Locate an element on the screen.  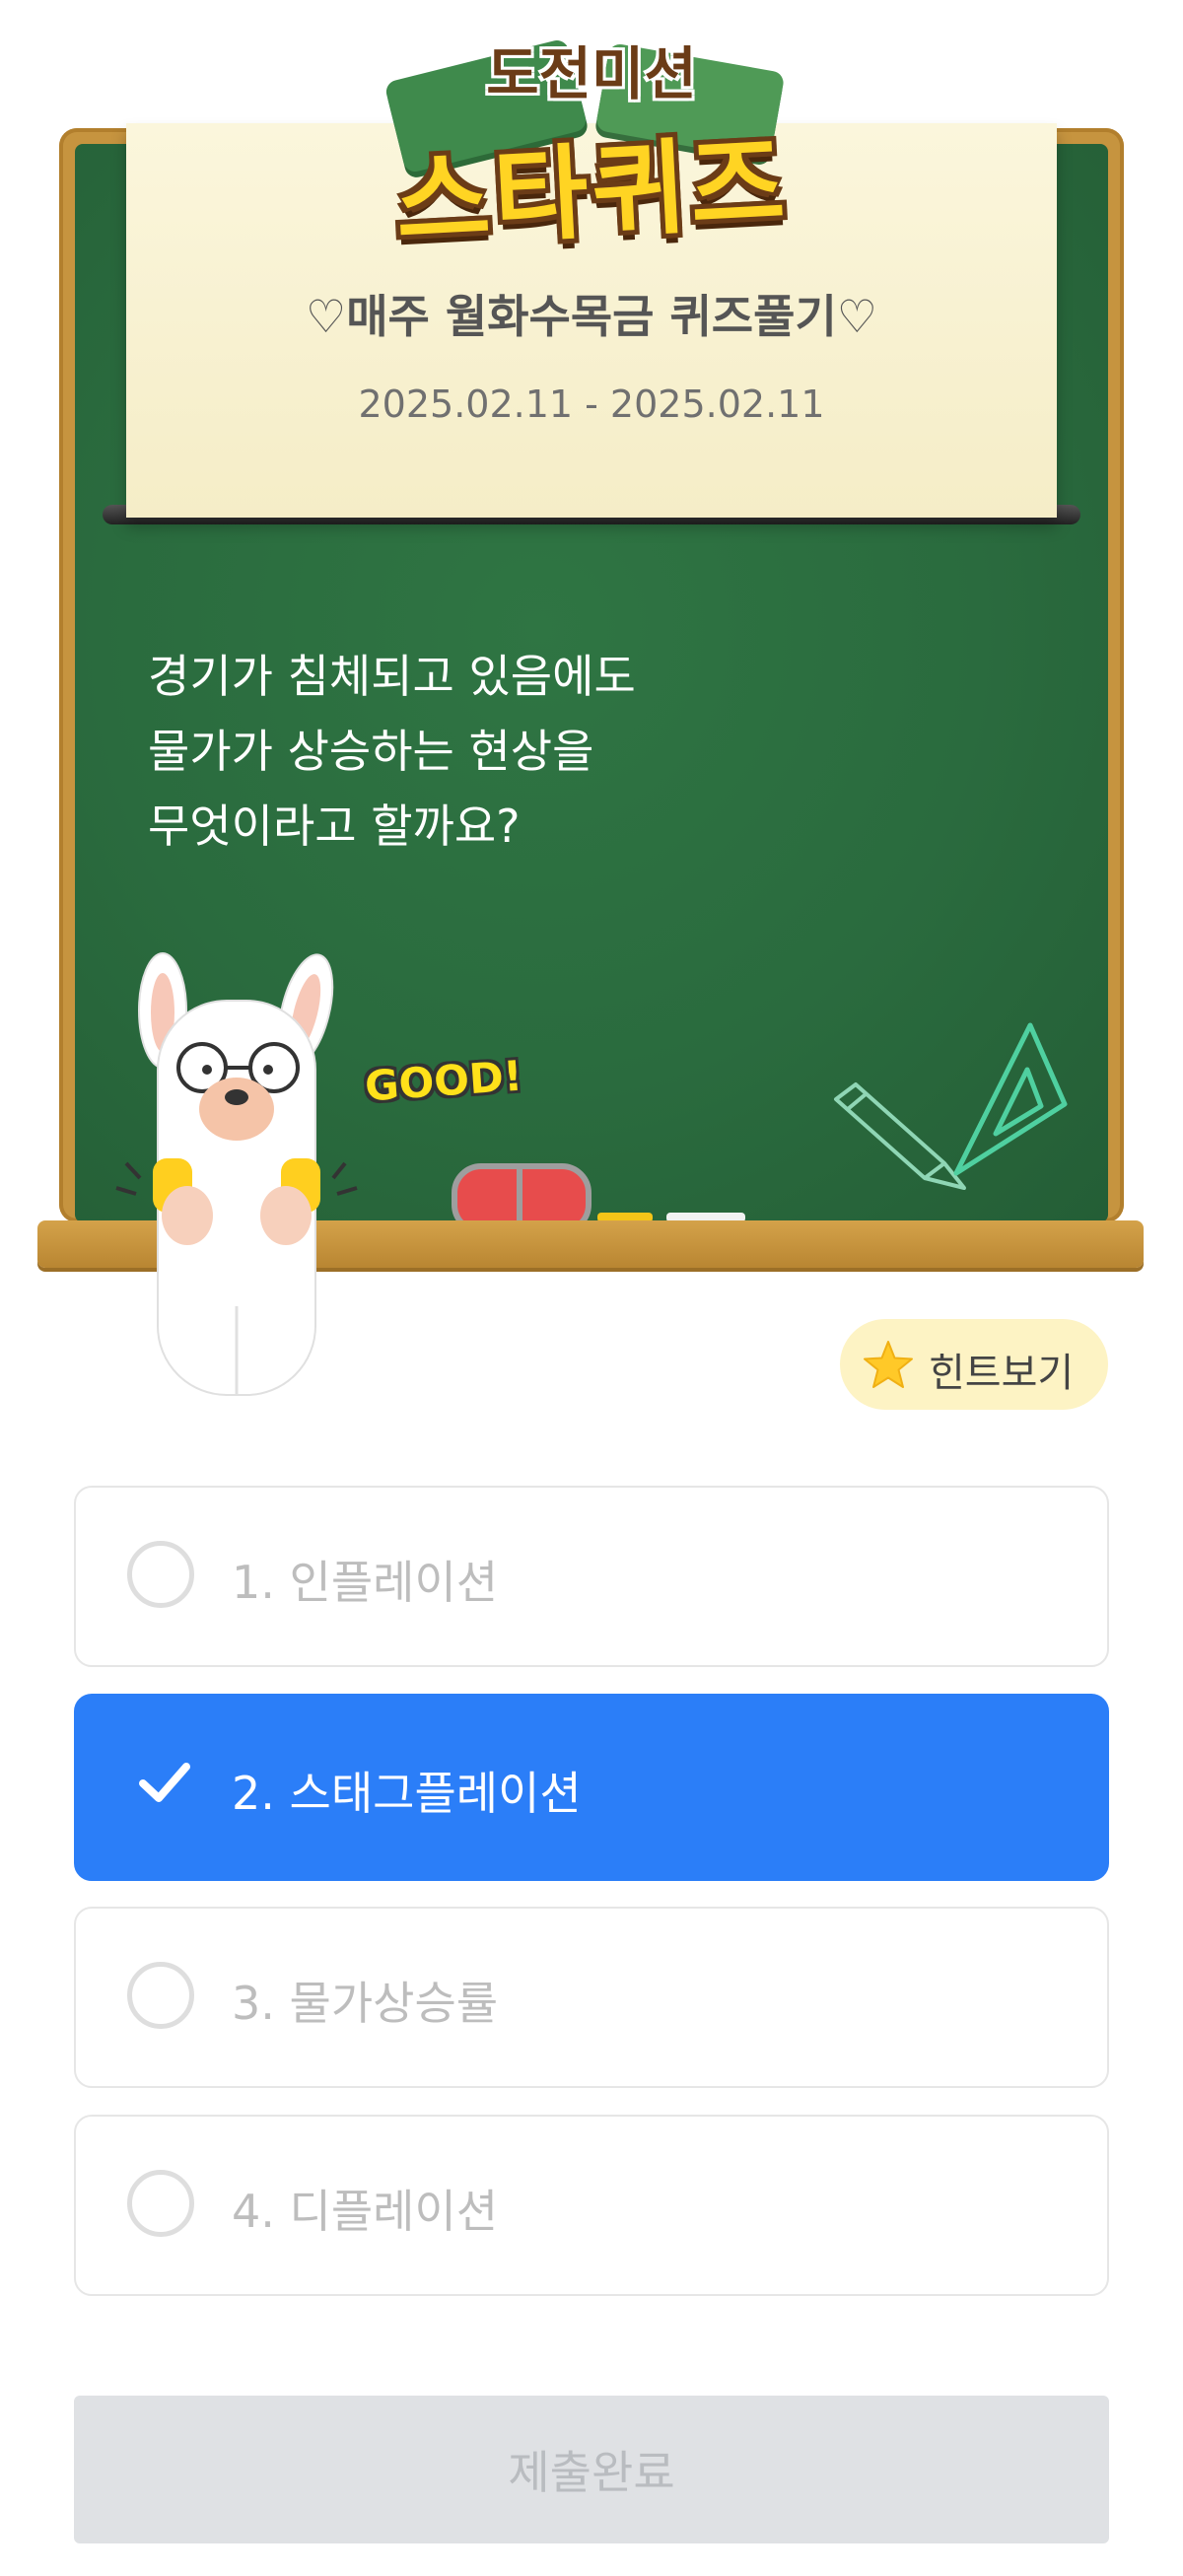
quiz-date-range: 2025.02.11 - 2025.02.11 is located at coordinates (591, 405).